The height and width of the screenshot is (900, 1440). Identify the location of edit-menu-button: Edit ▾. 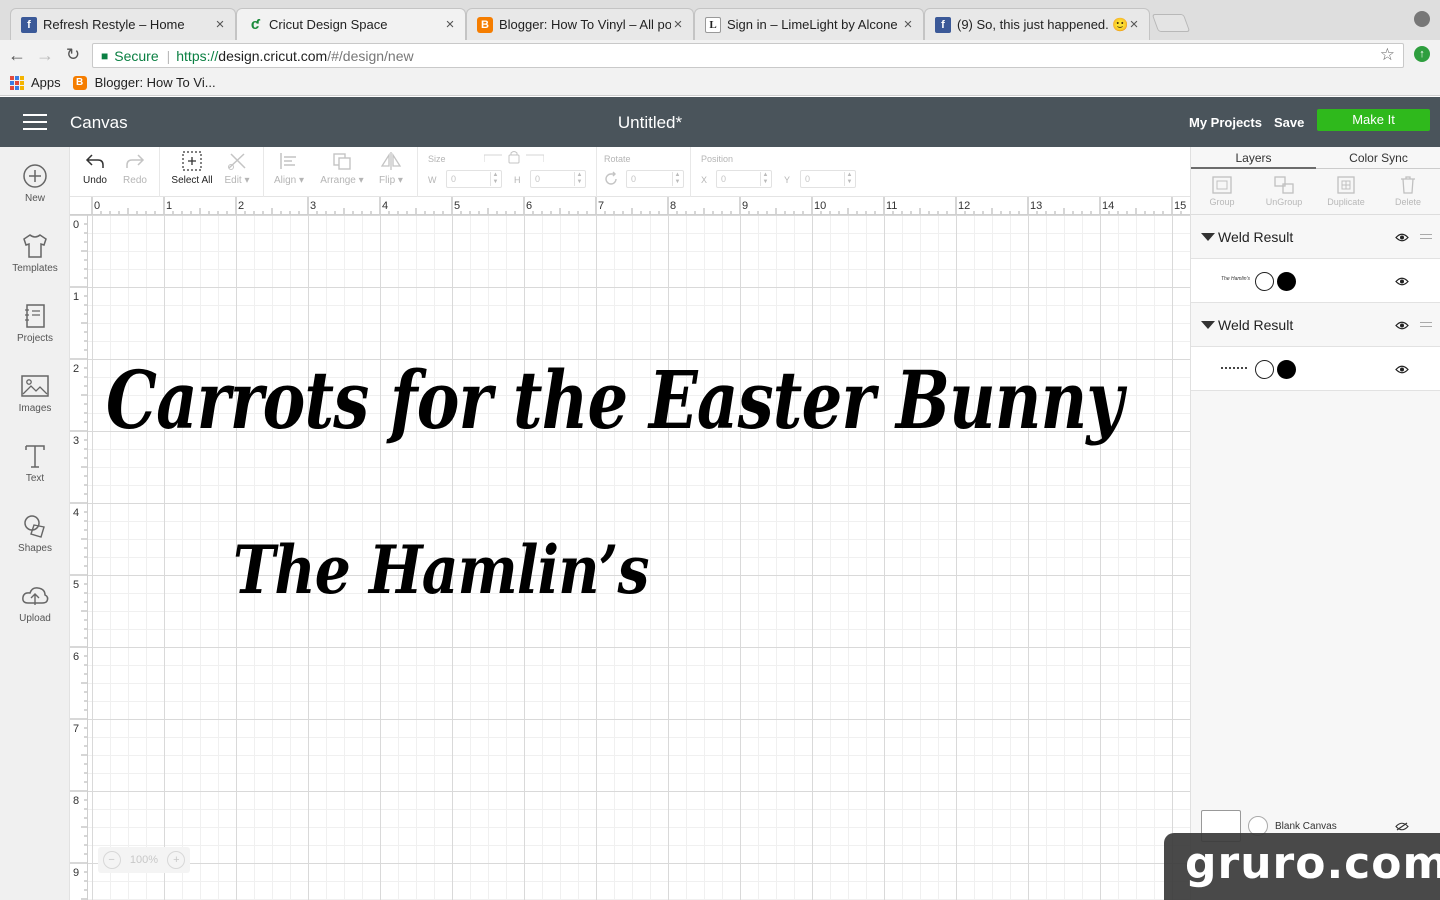
(237, 168).